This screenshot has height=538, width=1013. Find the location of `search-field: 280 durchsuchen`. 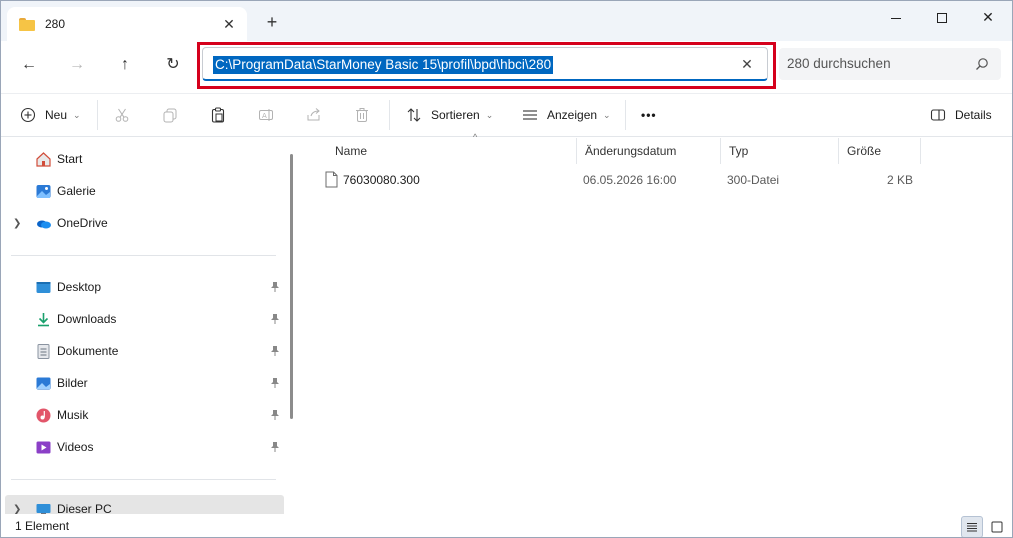

search-field: 280 durchsuchen is located at coordinates (890, 64).